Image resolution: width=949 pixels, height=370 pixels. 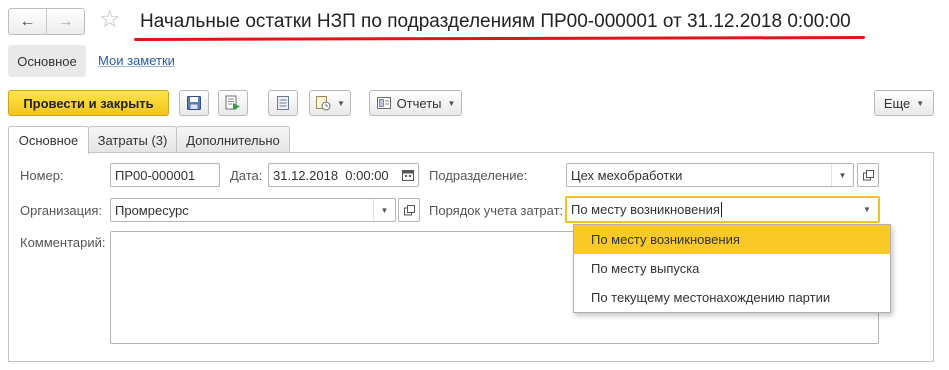 What do you see at coordinates (42, 175) in the screenshot?
I see `number-label: Номер:` at bounding box center [42, 175].